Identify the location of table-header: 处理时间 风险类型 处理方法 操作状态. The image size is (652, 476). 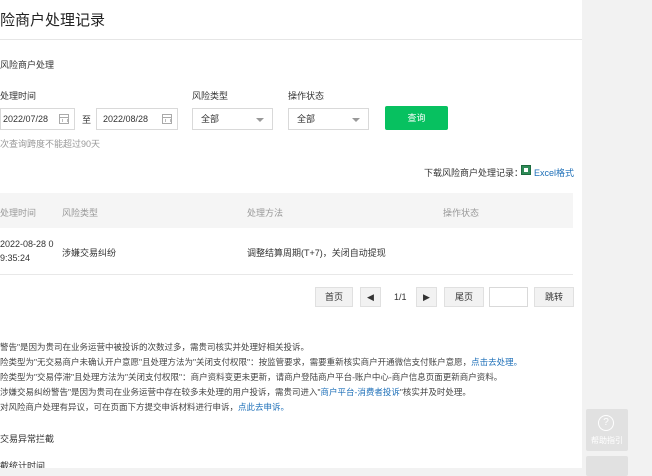
(286, 210).